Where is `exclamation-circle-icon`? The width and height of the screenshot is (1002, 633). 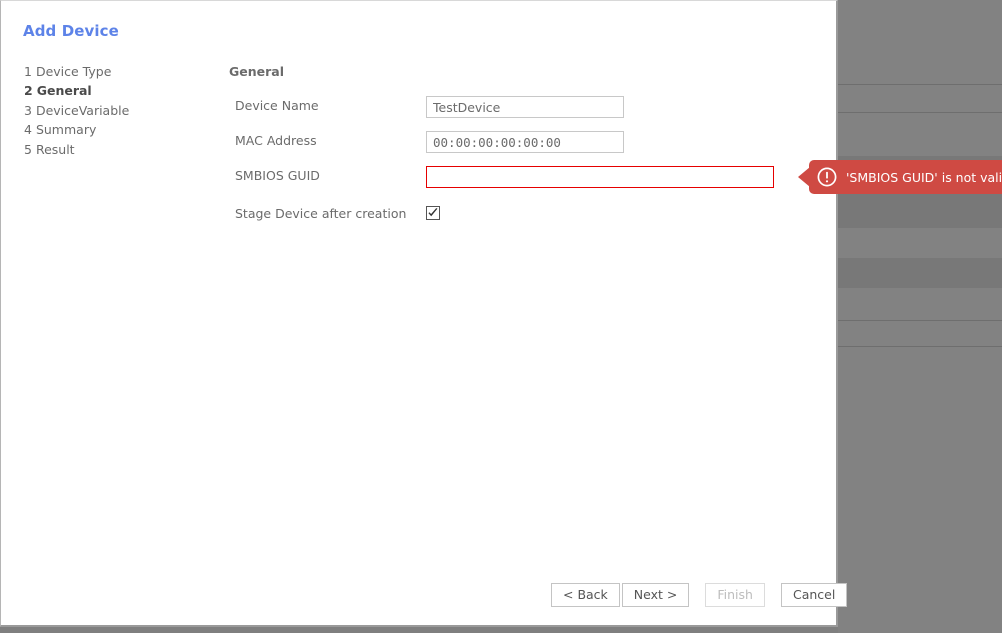 exclamation-circle-icon is located at coordinates (827, 177).